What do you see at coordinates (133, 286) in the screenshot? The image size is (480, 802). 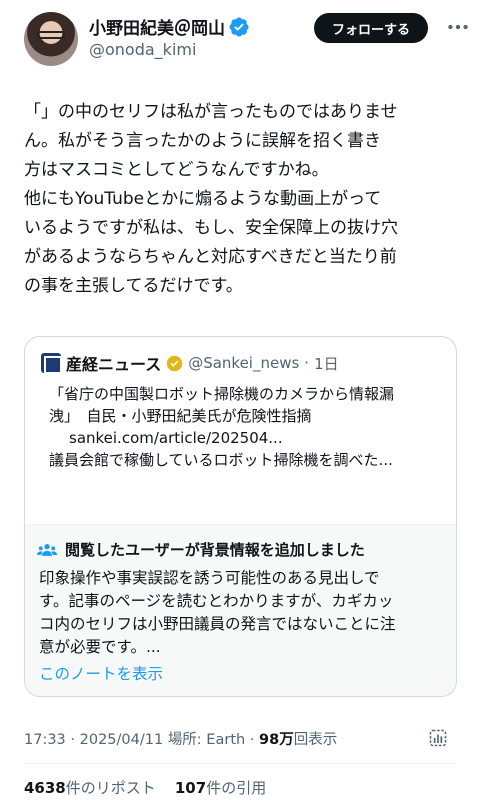 I see `tweet-line: の事を主張してるだけです。` at bounding box center [133, 286].